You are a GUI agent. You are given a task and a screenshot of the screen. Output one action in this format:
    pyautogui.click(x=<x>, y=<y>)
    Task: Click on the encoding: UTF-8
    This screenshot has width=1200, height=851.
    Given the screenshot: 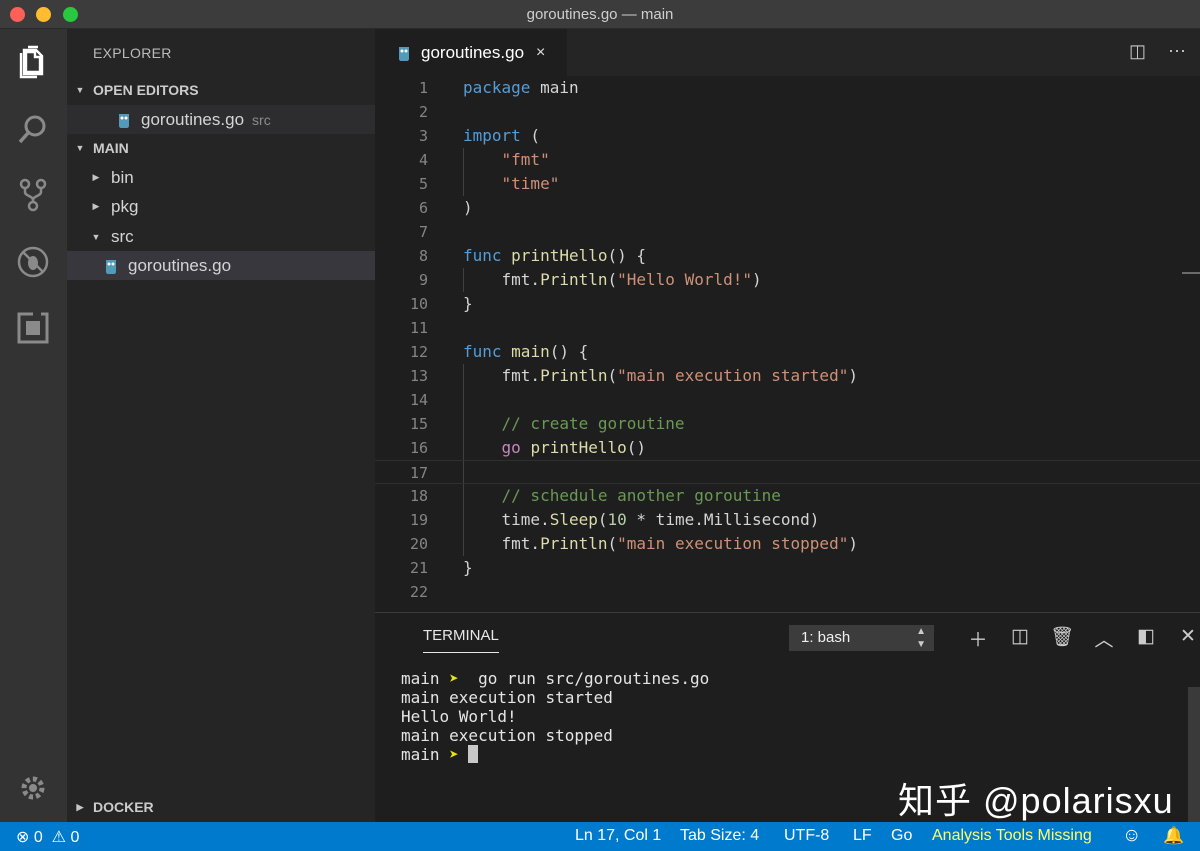 What is the action you would take?
    pyautogui.click(x=806, y=836)
    